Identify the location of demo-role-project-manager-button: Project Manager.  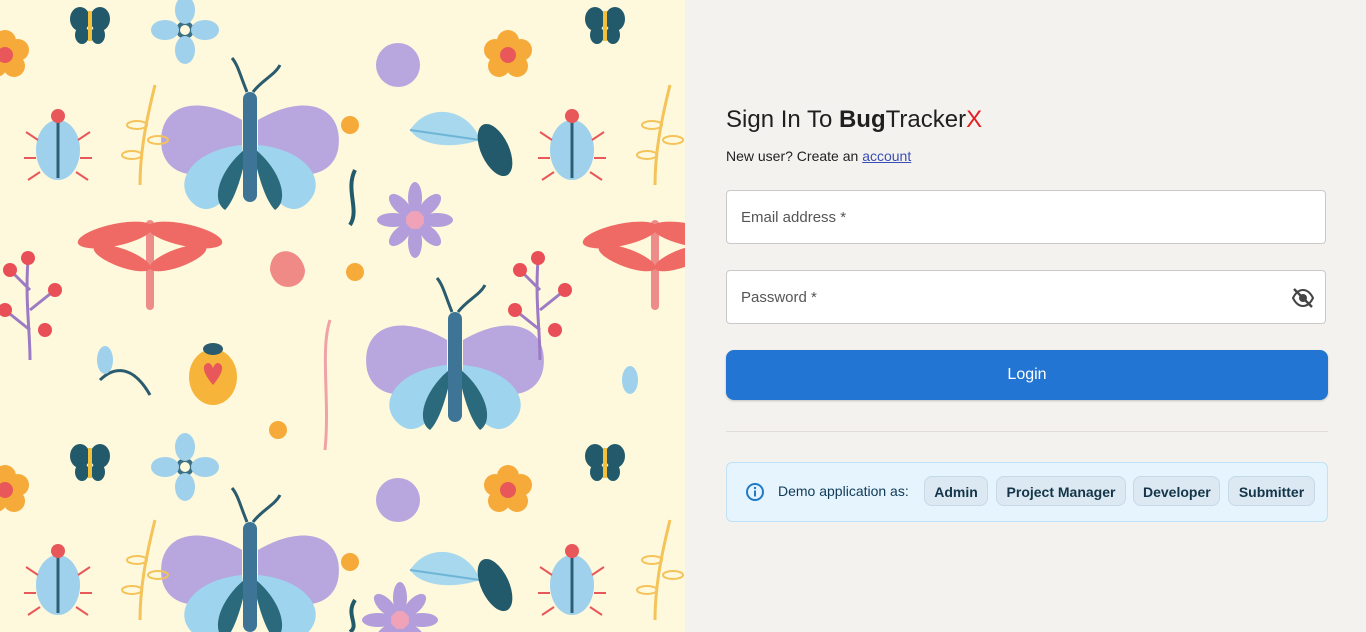
(1061, 491).